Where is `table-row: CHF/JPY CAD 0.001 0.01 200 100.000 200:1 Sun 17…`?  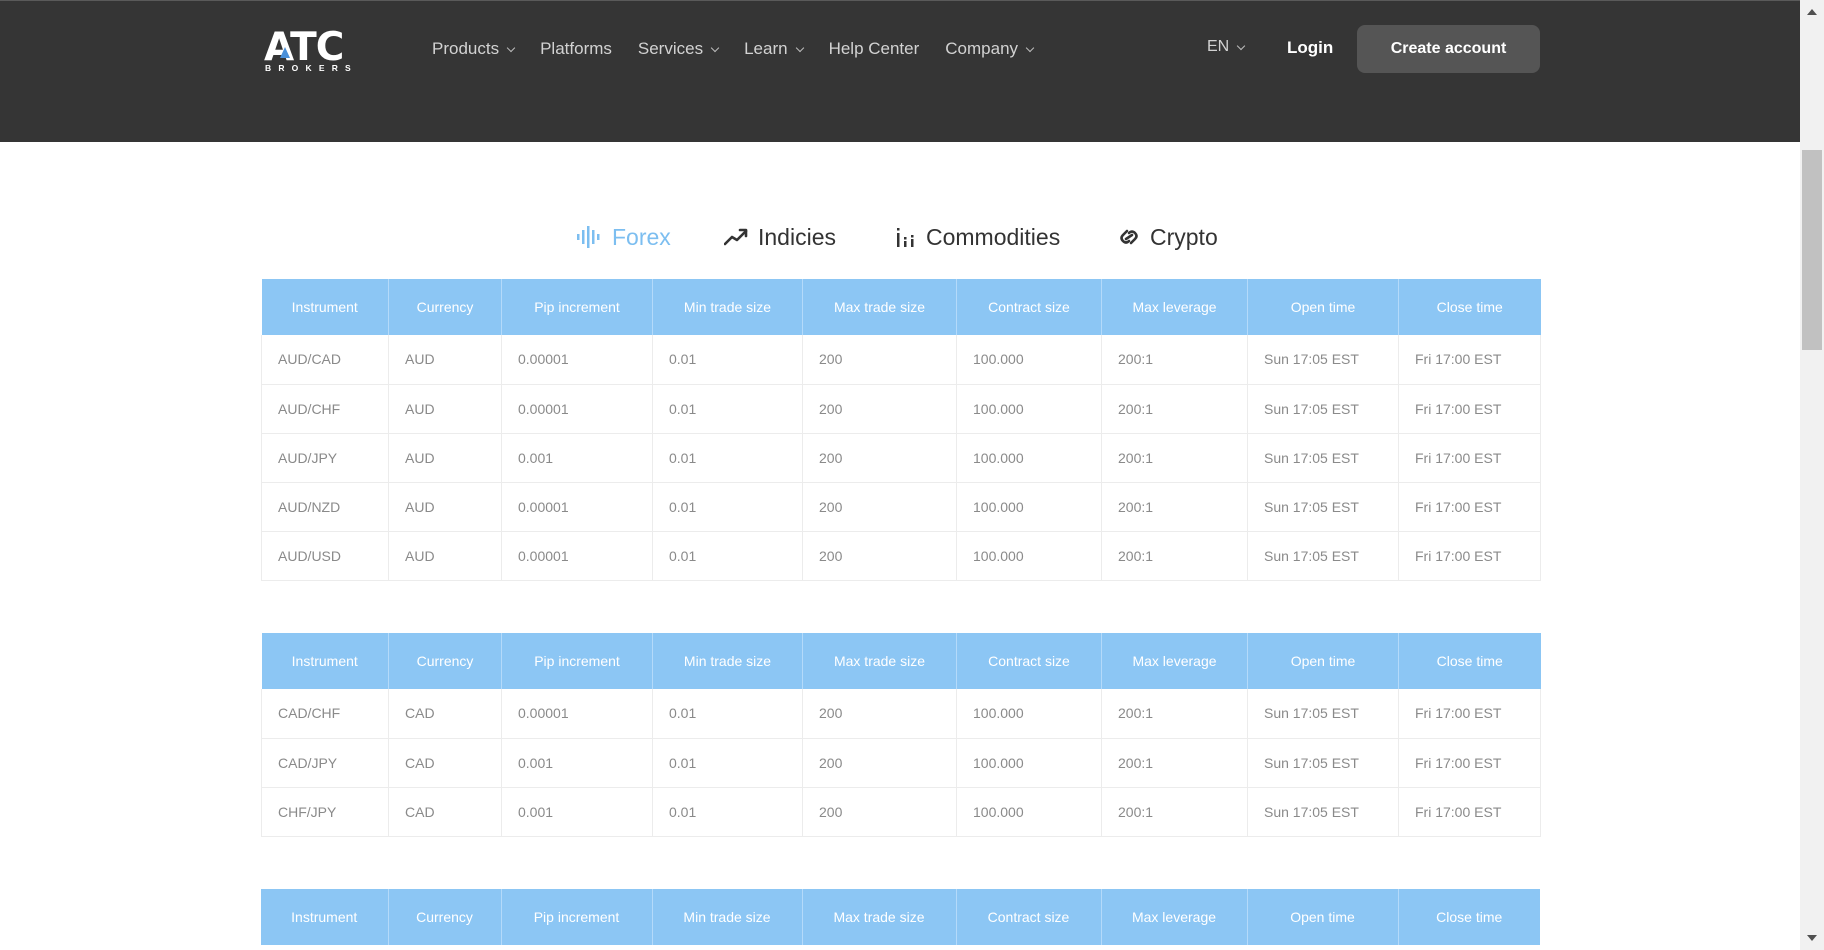
table-row: CHF/JPY CAD 0.001 0.01 200 100.000 200:1 Sun 17… is located at coordinates (901, 812).